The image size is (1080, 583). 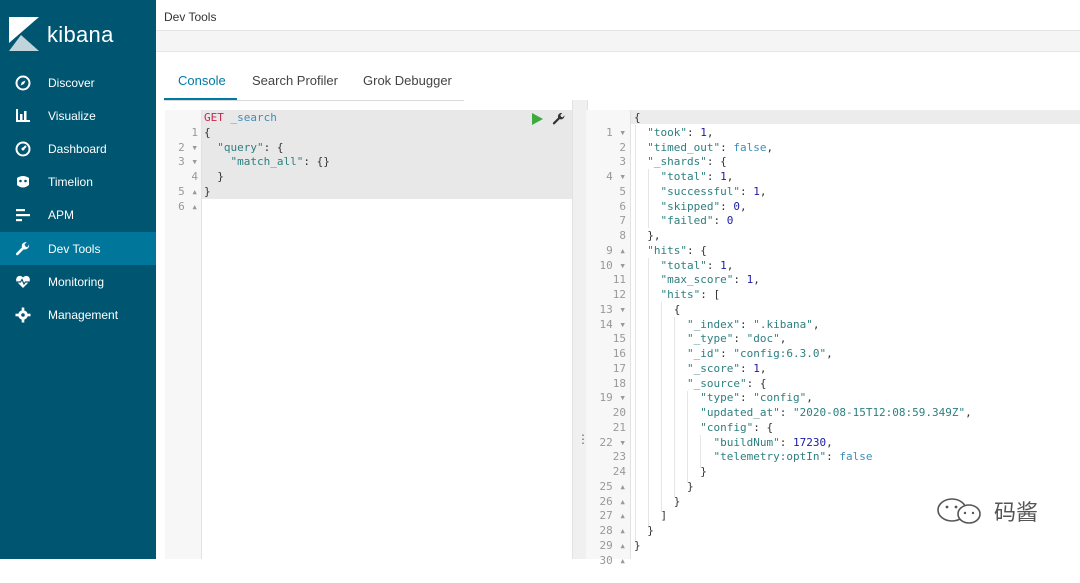 What do you see at coordinates (61, 214) in the screenshot?
I see `sidebar-item-label: APM` at bounding box center [61, 214].